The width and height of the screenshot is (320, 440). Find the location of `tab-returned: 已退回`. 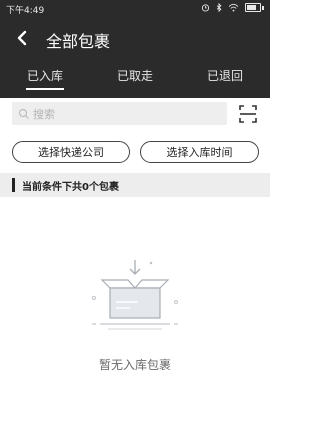

tab-returned: 已退回 is located at coordinates (225, 78).